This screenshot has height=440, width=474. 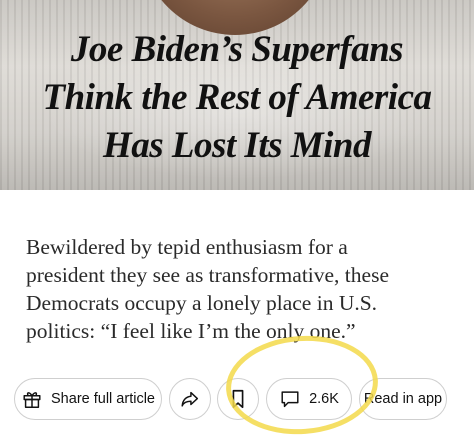 I want to click on read-in-app-button: Read in app, so click(x=403, y=399).